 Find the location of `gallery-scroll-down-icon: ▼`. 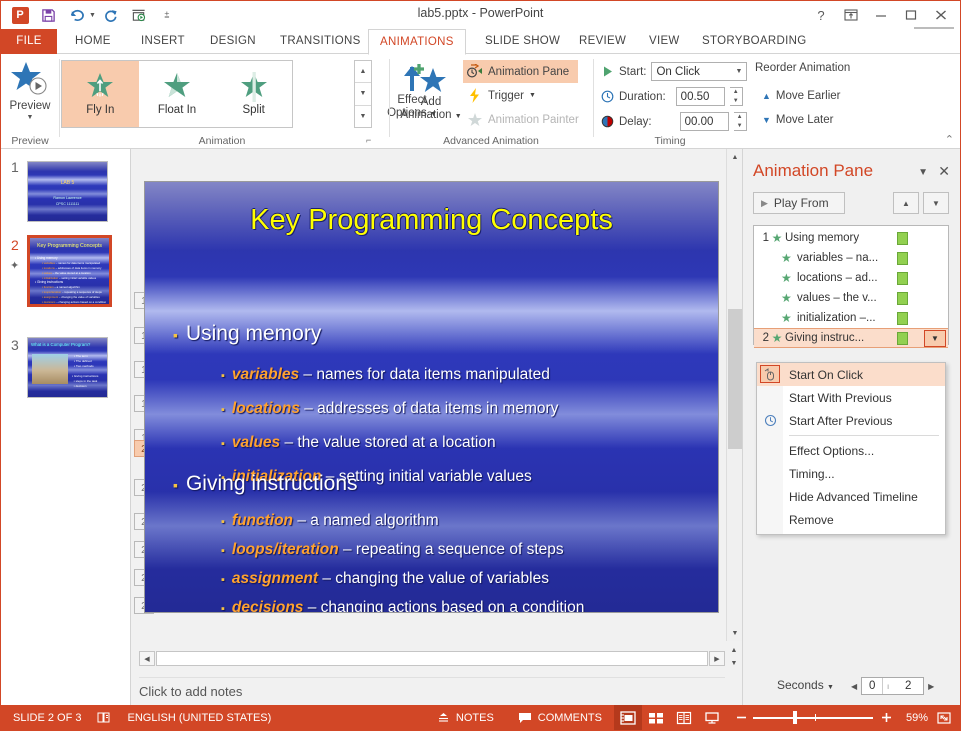

gallery-scroll-down-icon: ▼ is located at coordinates (363, 94).